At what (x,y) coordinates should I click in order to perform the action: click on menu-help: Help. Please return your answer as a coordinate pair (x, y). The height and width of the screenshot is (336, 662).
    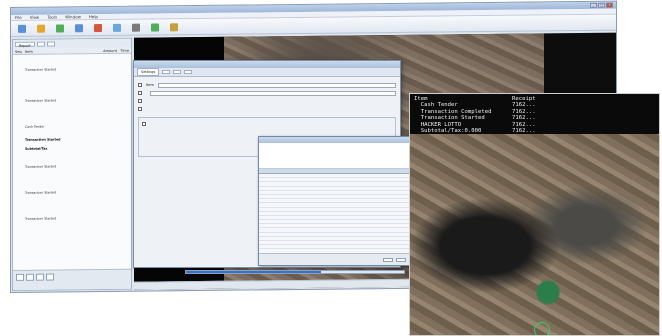
    Looking at the image, I should click on (93, 16).